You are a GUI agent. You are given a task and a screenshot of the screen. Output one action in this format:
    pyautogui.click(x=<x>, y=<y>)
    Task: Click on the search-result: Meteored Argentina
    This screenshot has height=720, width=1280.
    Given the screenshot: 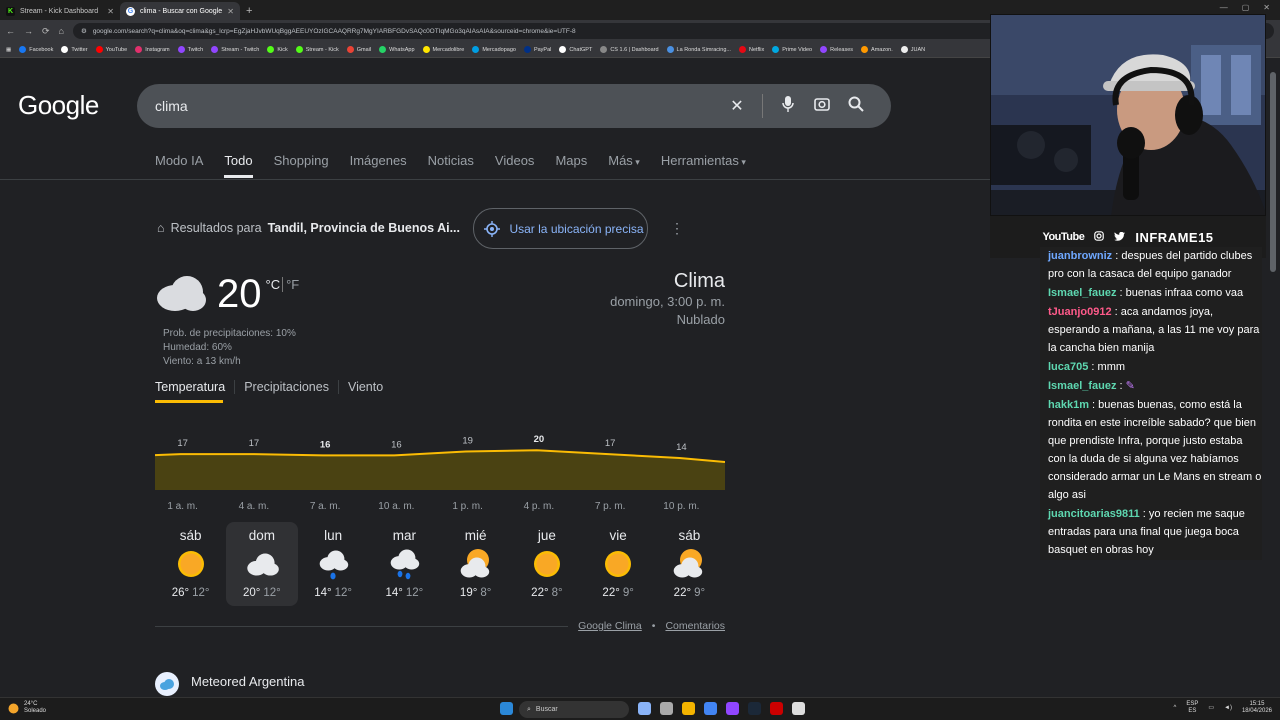 What is the action you would take?
    pyautogui.click(x=229, y=684)
    